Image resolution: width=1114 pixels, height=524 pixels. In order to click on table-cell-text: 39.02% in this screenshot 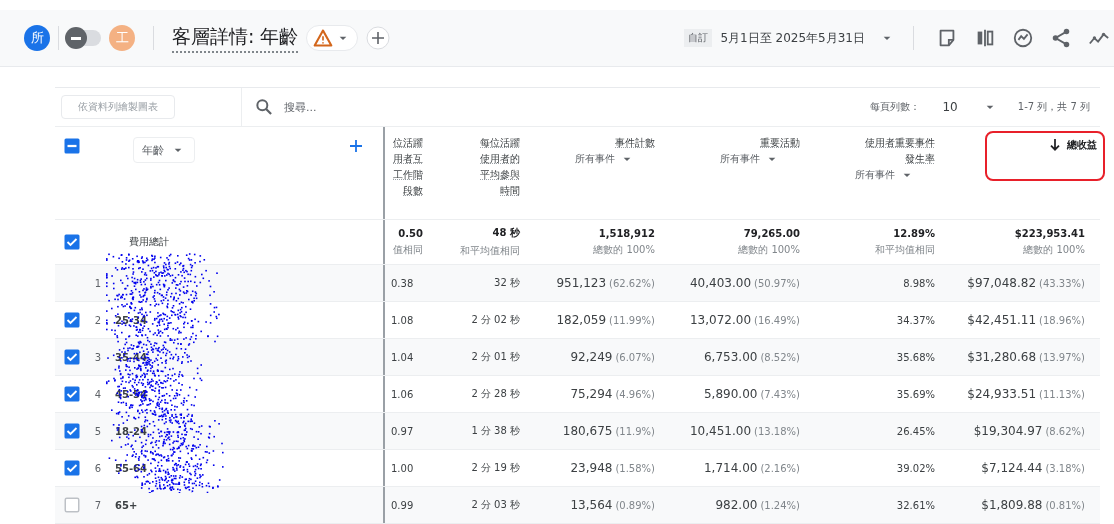, I will do `click(915, 468)`.